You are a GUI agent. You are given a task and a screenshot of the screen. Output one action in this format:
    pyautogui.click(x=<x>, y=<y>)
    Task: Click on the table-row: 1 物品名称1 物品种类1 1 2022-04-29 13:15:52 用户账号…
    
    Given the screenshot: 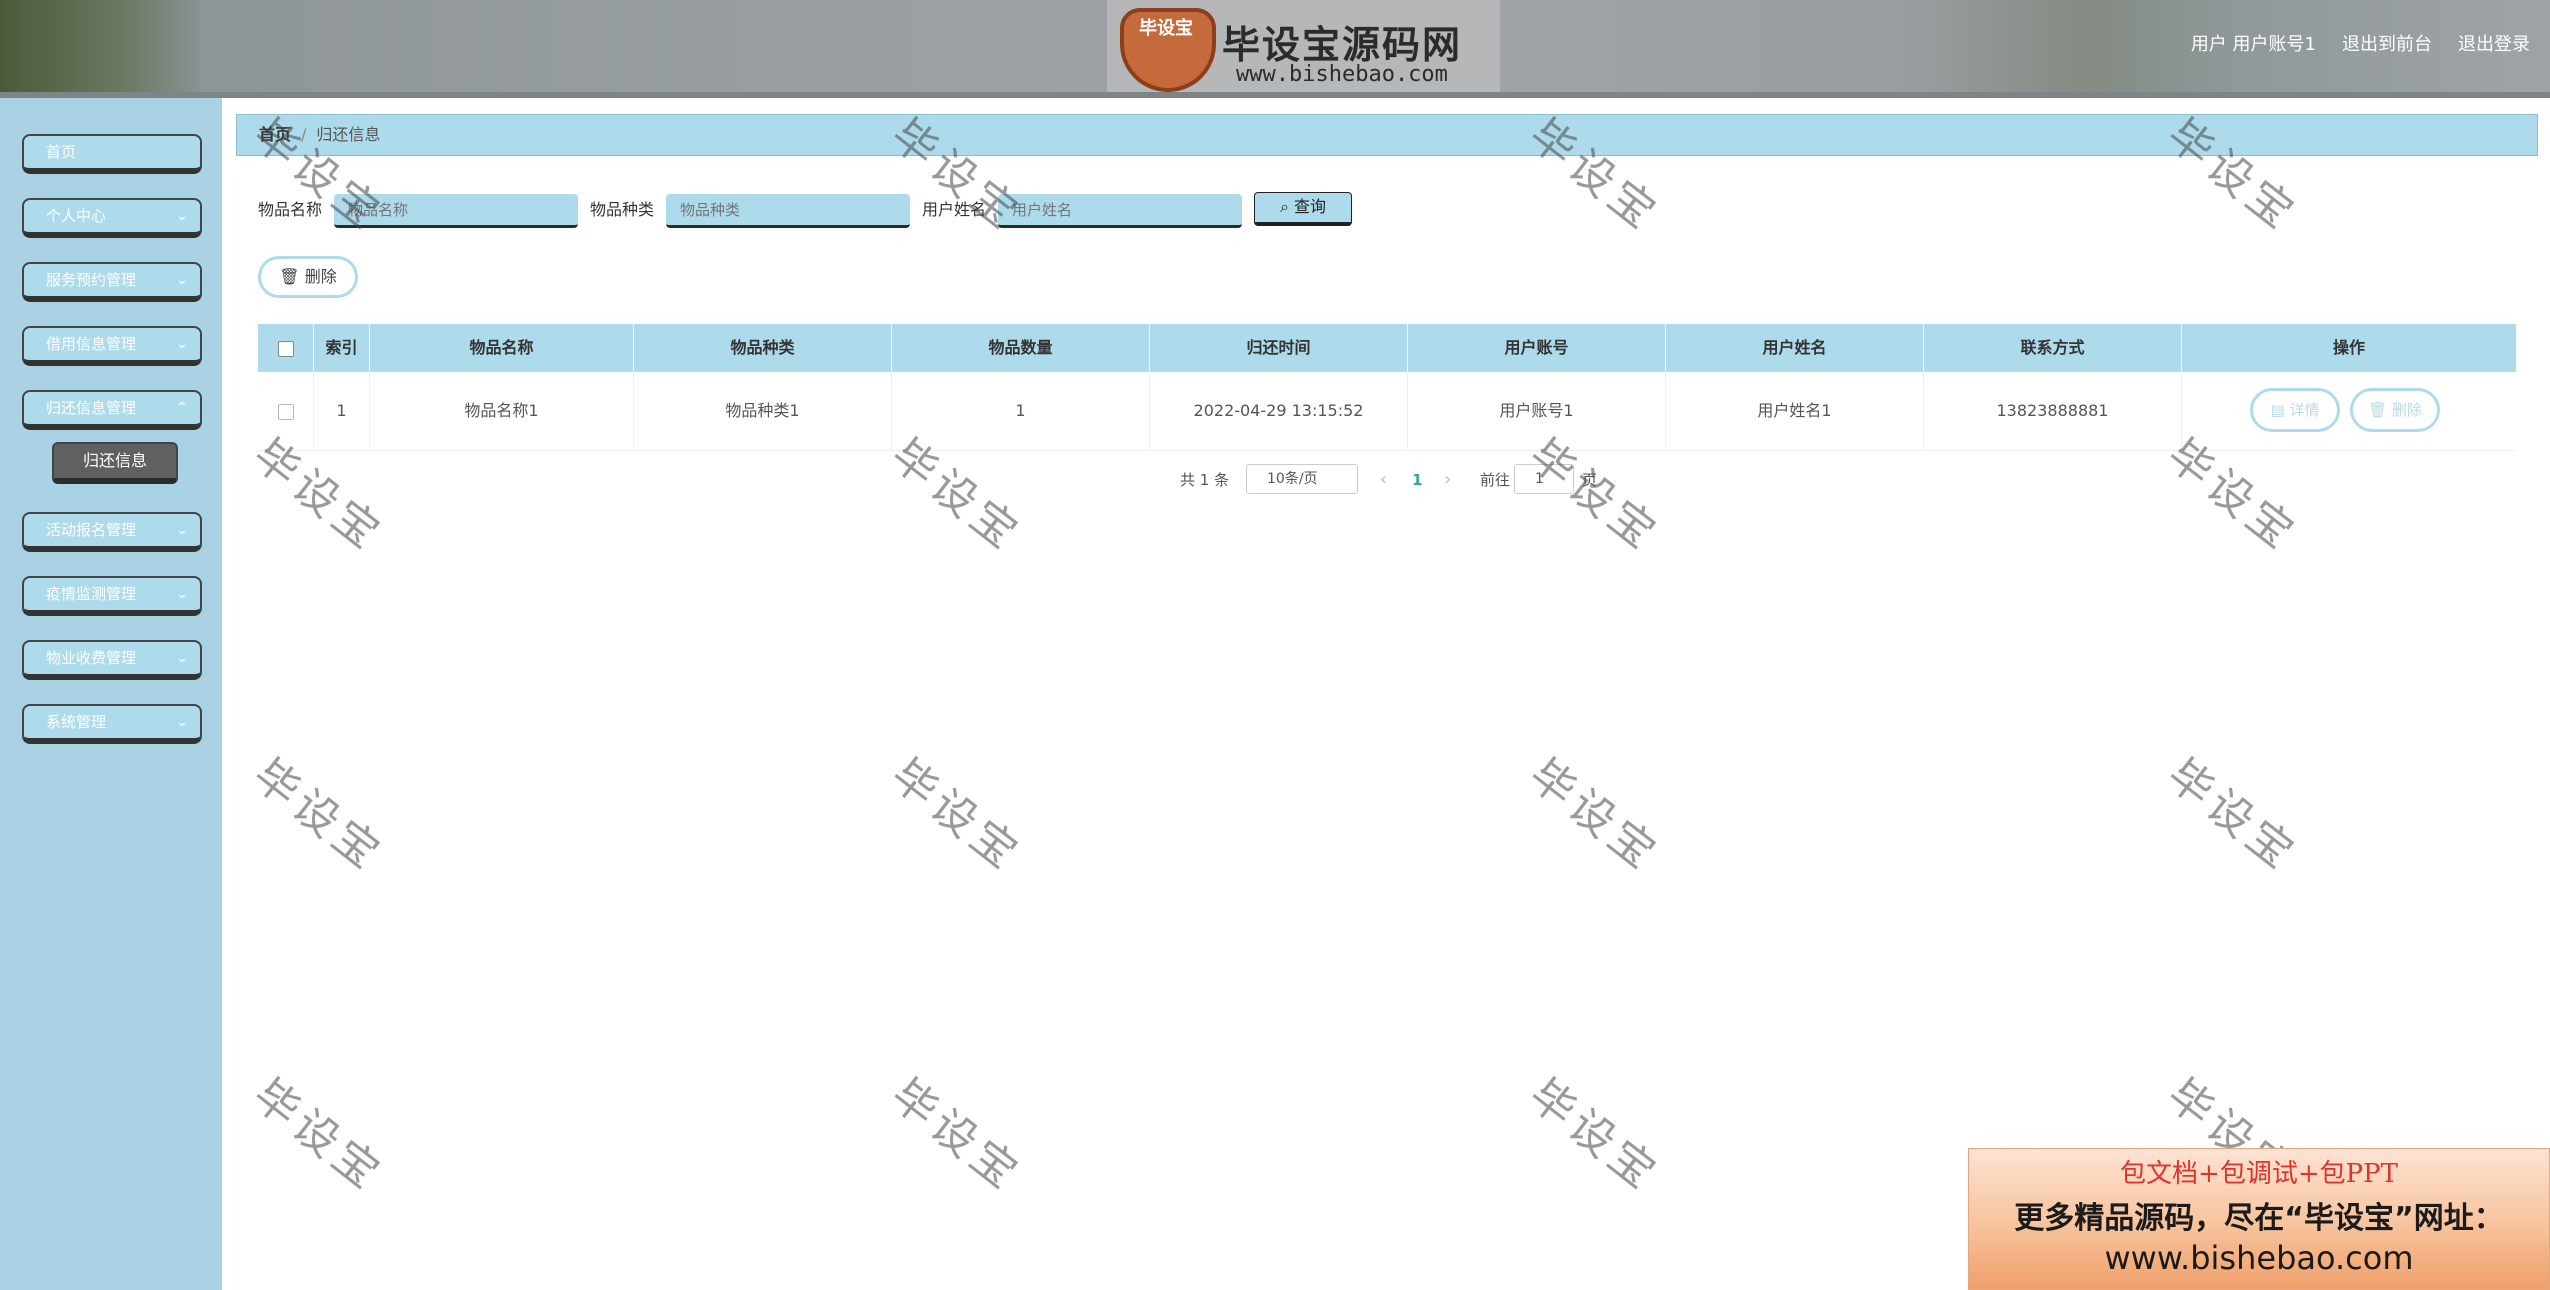 What is the action you would take?
    pyautogui.click(x=1387, y=411)
    